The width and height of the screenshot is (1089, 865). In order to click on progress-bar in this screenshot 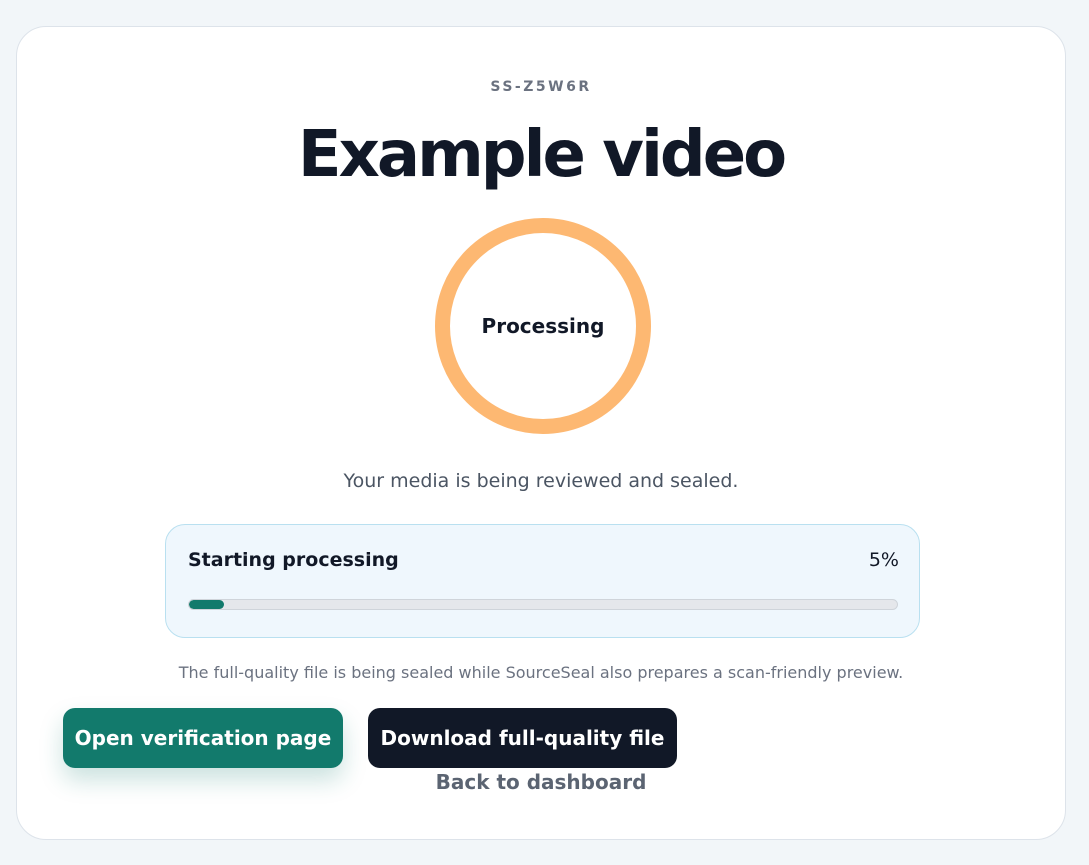, I will do `click(543, 604)`.